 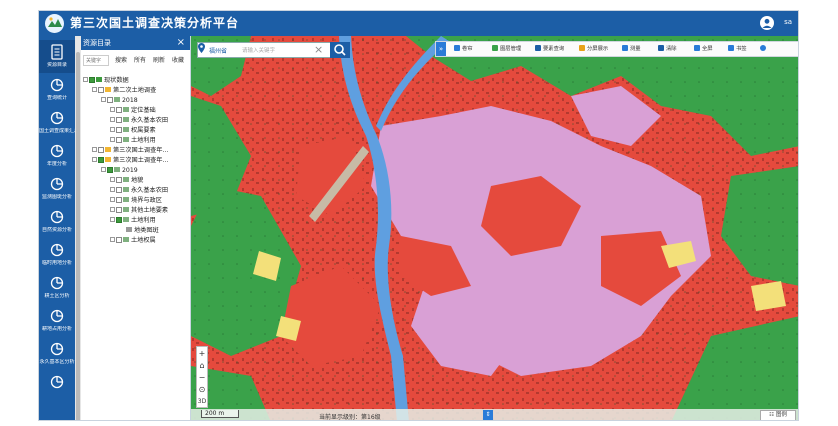 I want to click on toolbar-ruler-button: 测量, so click(x=631, y=49).